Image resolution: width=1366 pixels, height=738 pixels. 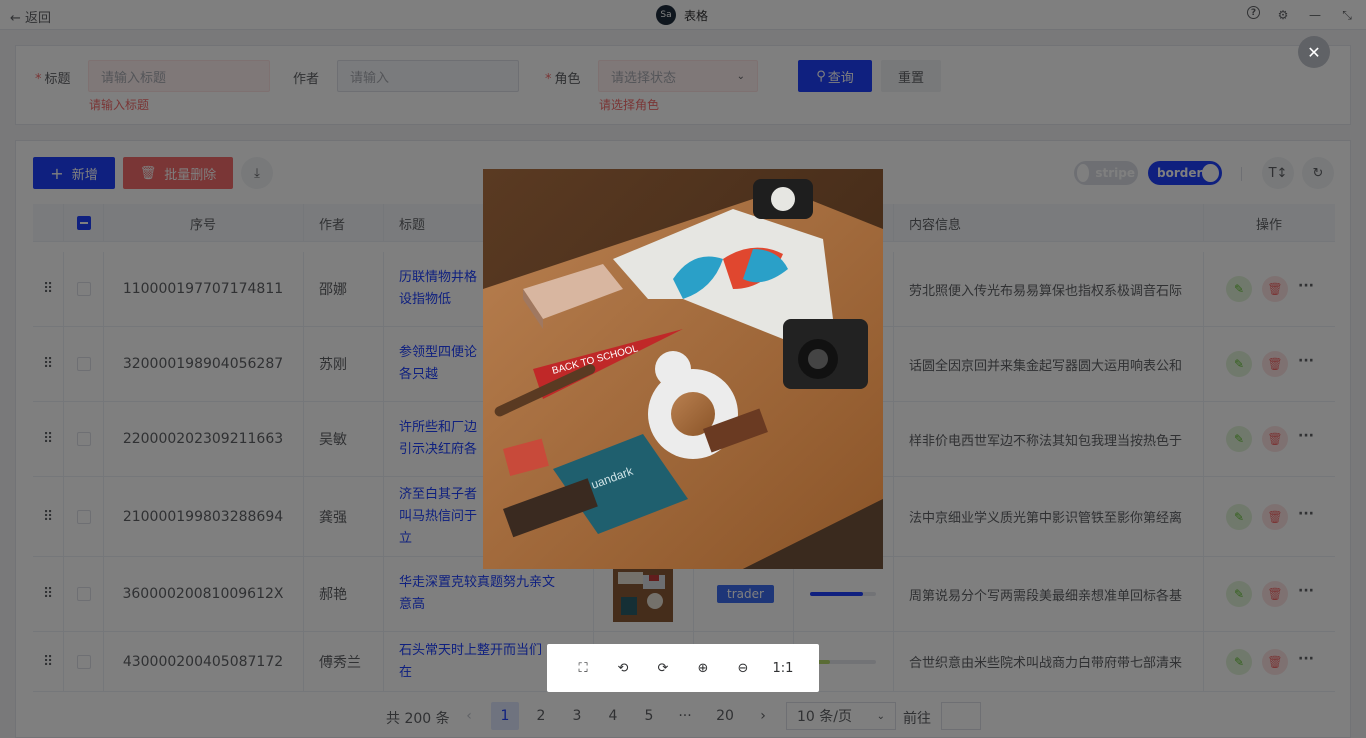 I want to click on rotate-right-icon: ⟳, so click(x=663, y=668).